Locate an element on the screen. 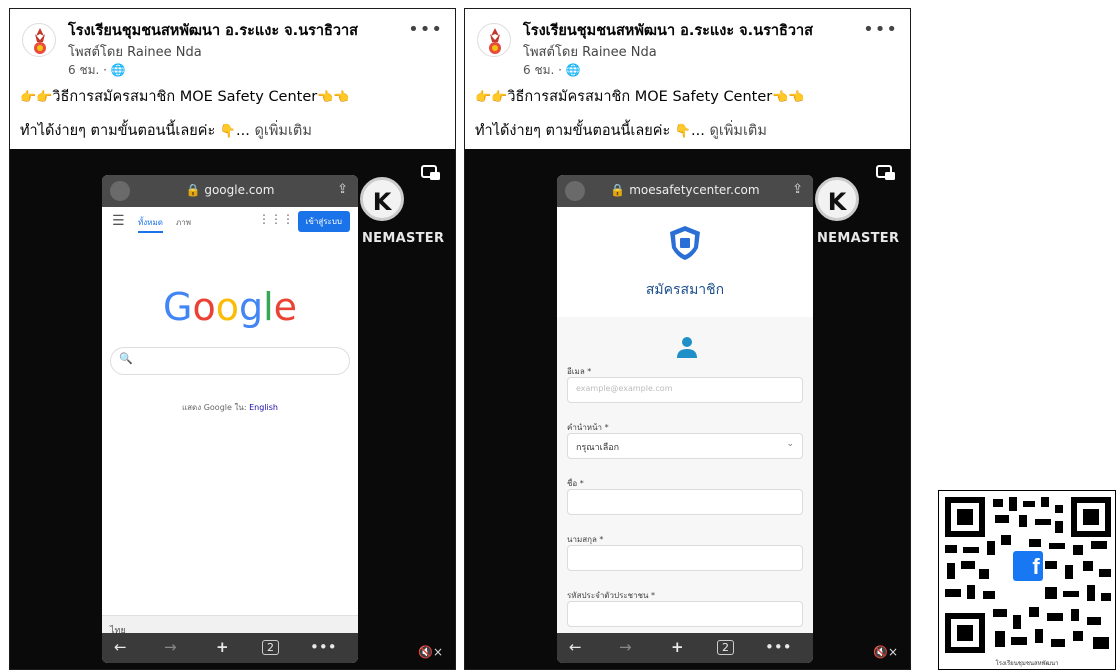 The image size is (1116, 670). post-time-text: 6 ชม. · is located at coordinates (544, 70).